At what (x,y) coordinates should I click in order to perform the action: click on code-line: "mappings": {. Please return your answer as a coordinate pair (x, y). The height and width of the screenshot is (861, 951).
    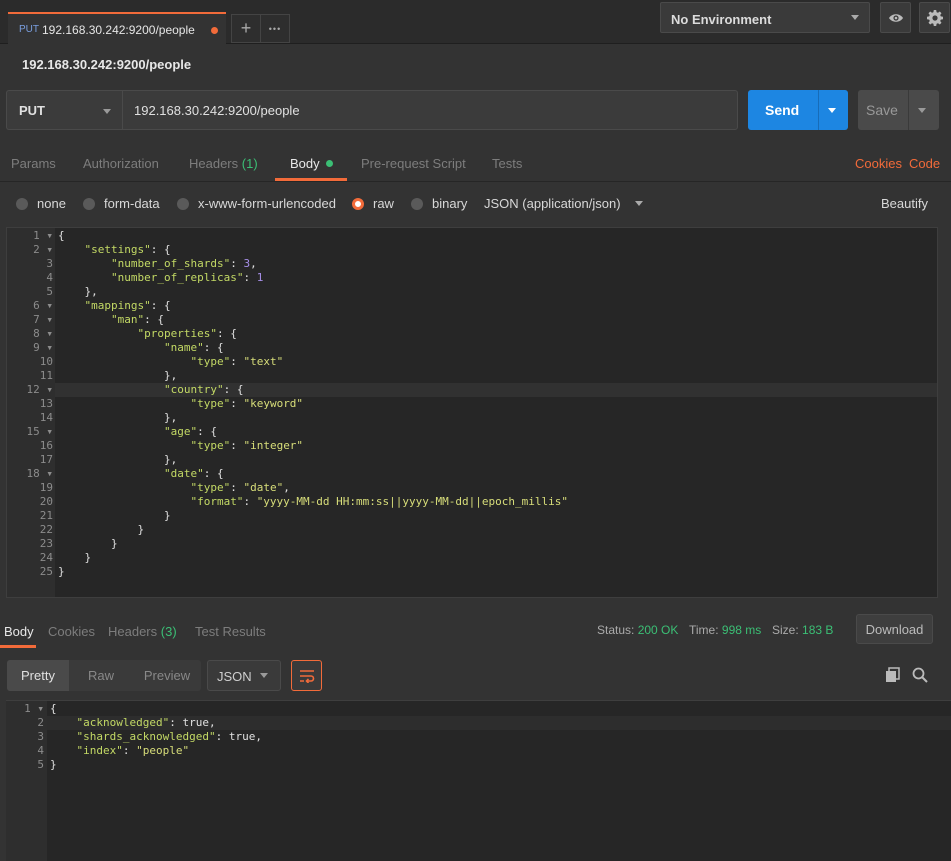
    Looking at the image, I should click on (127, 305).